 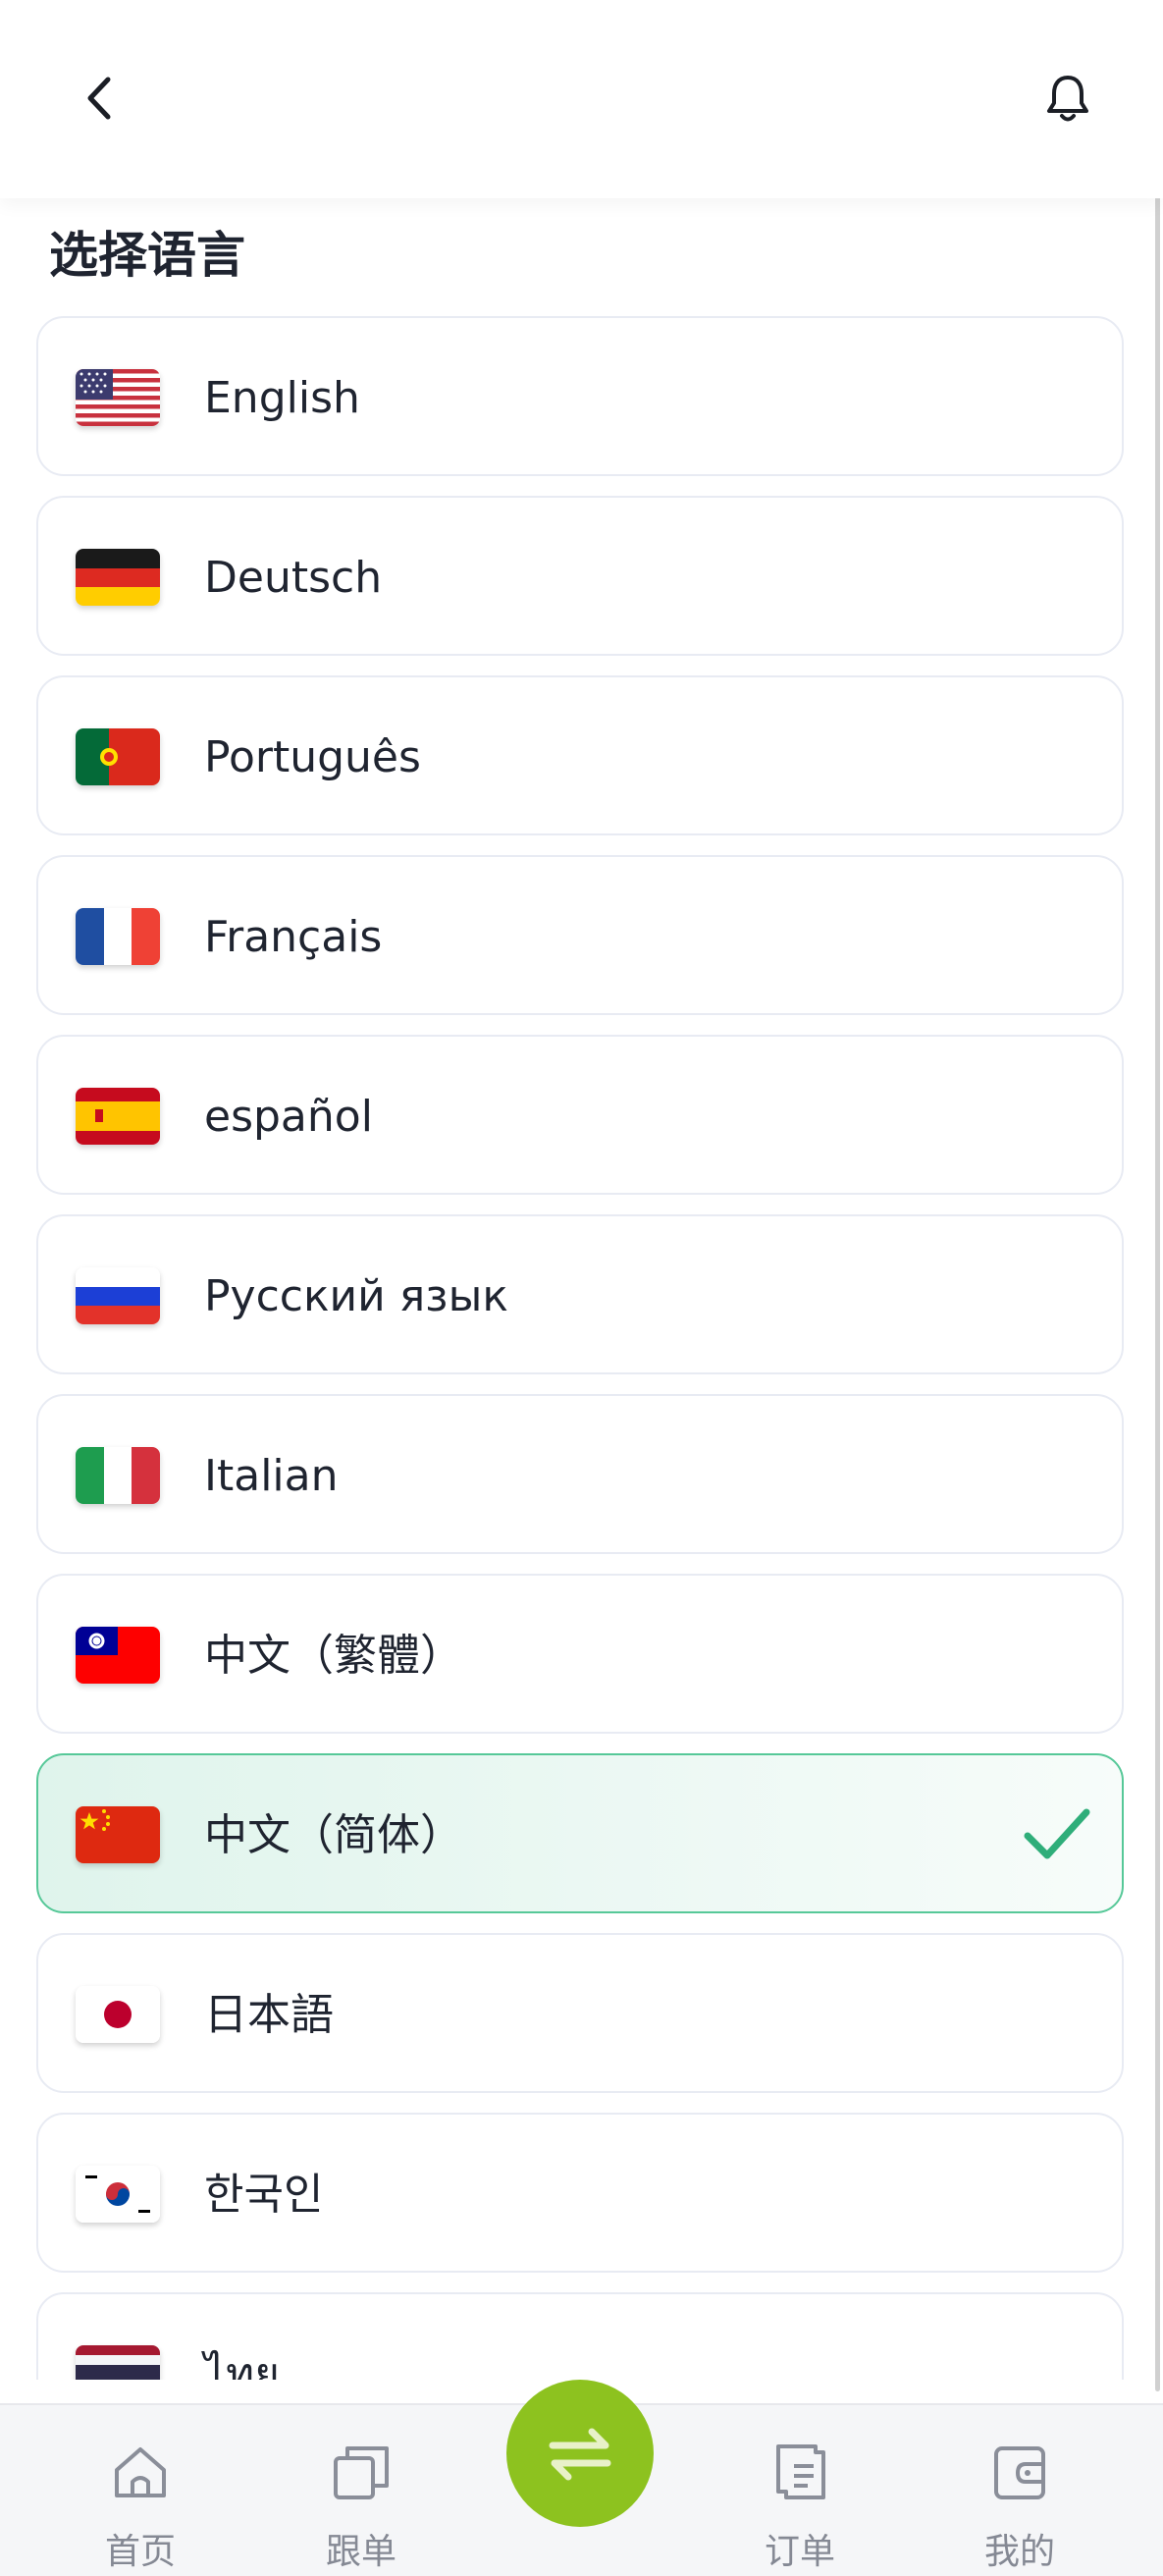 I want to click on check-icon, so click(x=1057, y=1833).